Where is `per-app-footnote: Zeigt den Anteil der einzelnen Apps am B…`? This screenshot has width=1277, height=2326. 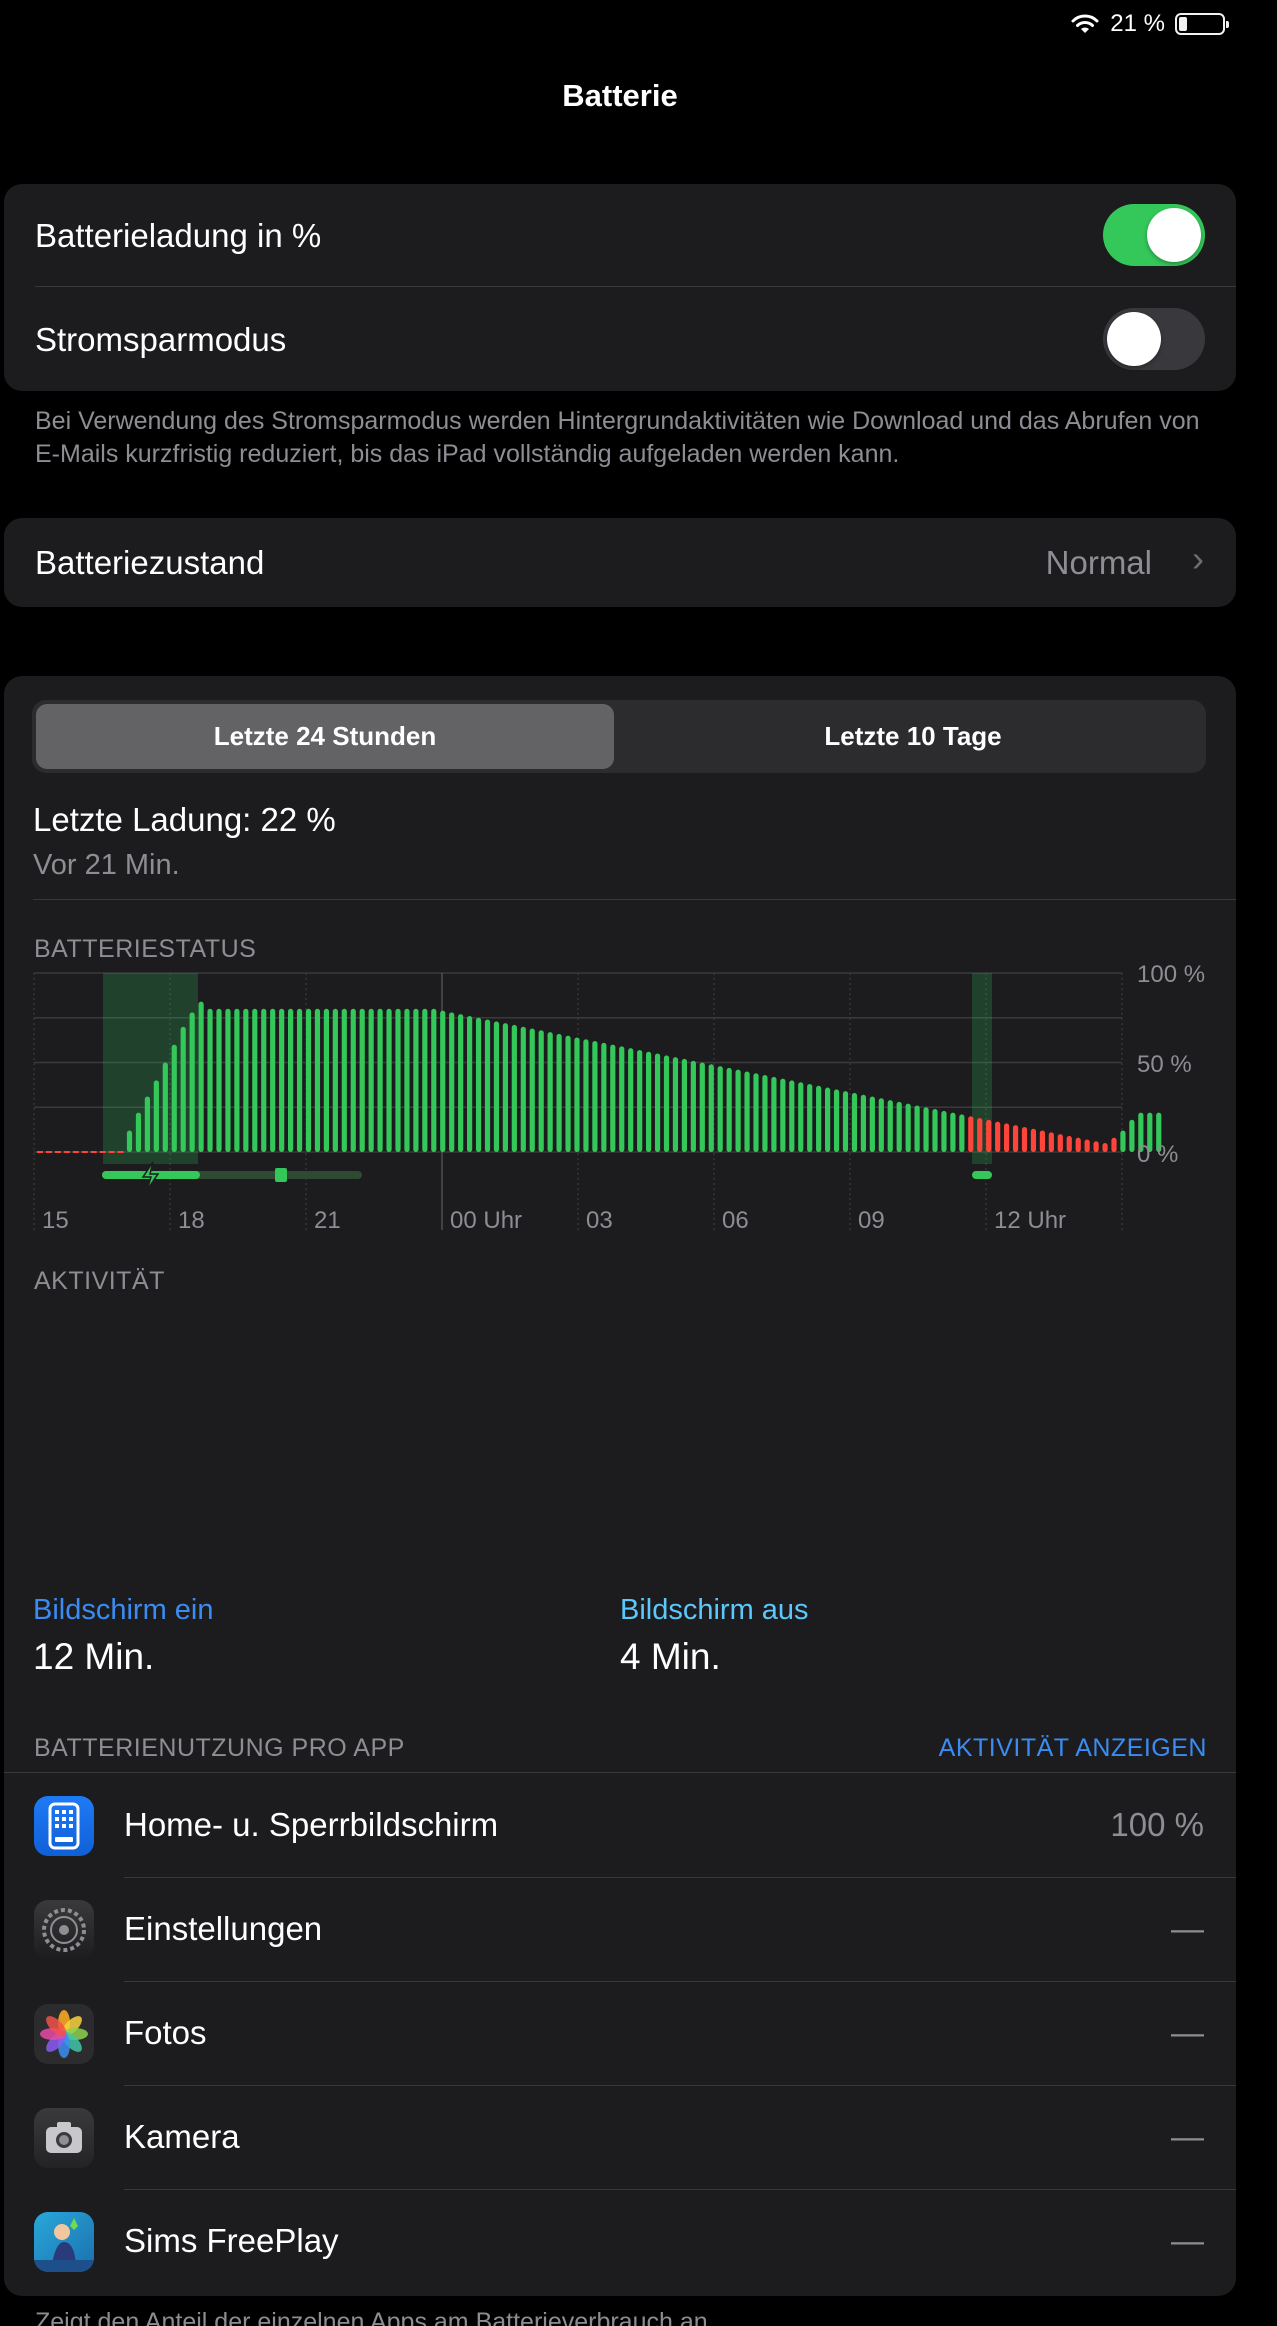 per-app-footnote: Zeigt den Anteil der einzelnen Apps am B… is located at coordinates (375, 2317).